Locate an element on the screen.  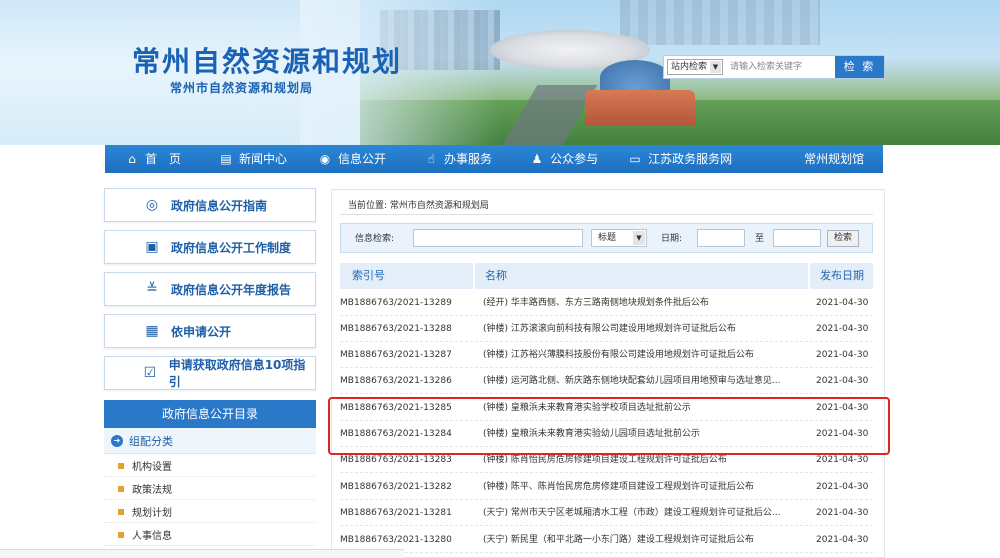
directory-section: ➜ 组配分类 is located at coordinates (210, 441).